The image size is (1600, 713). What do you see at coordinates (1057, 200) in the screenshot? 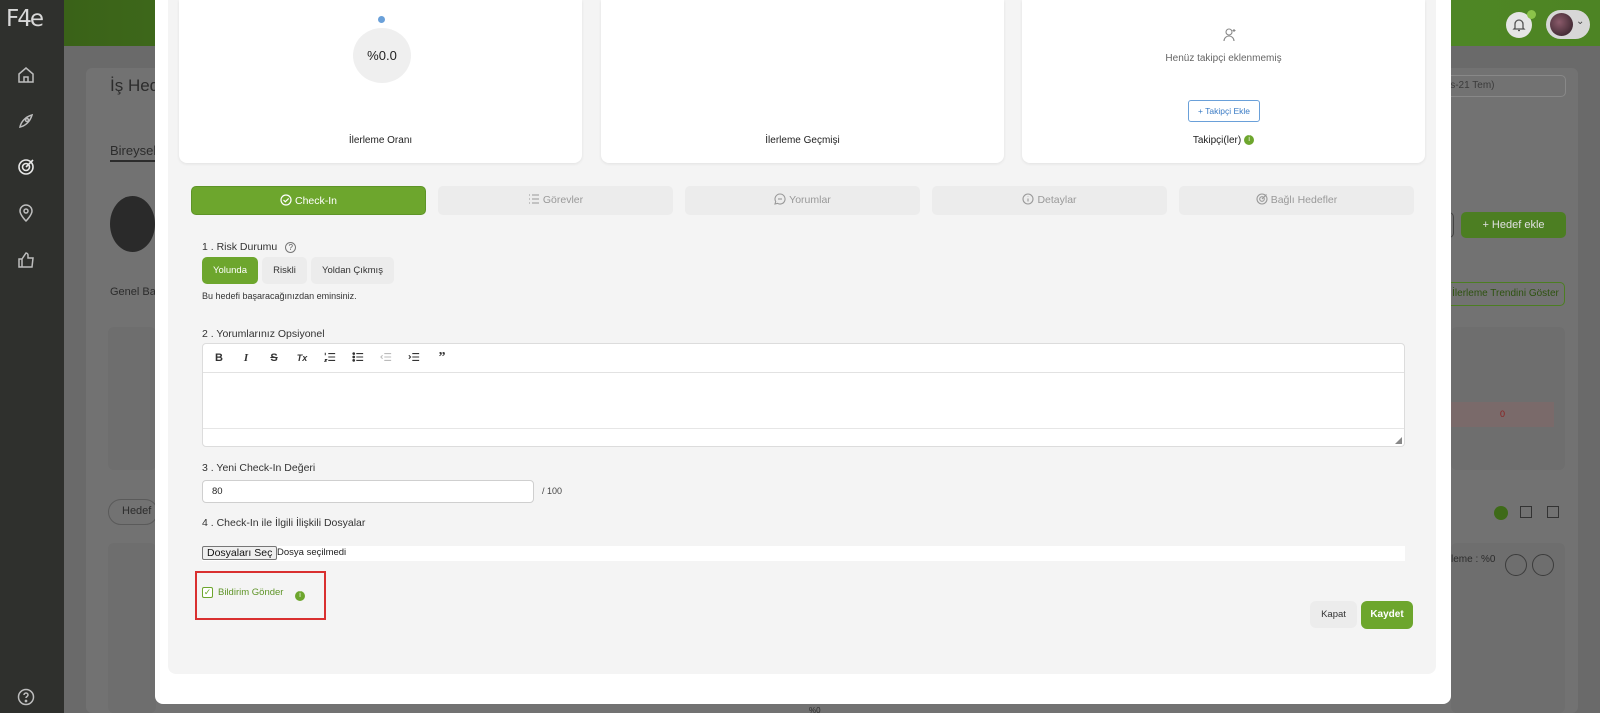
I see `tab-label: Detaylar` at bounding box center [1057, 200].